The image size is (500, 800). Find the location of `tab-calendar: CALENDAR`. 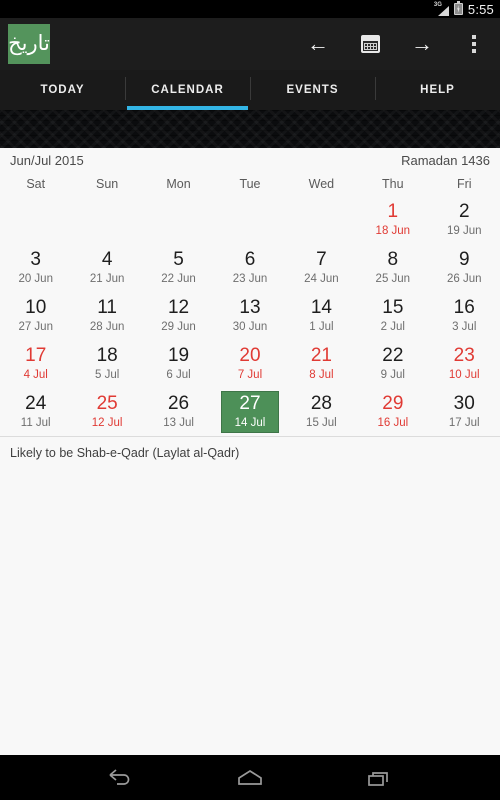

tab-calendar: CALENDAR is located at coordinates (187, 90).